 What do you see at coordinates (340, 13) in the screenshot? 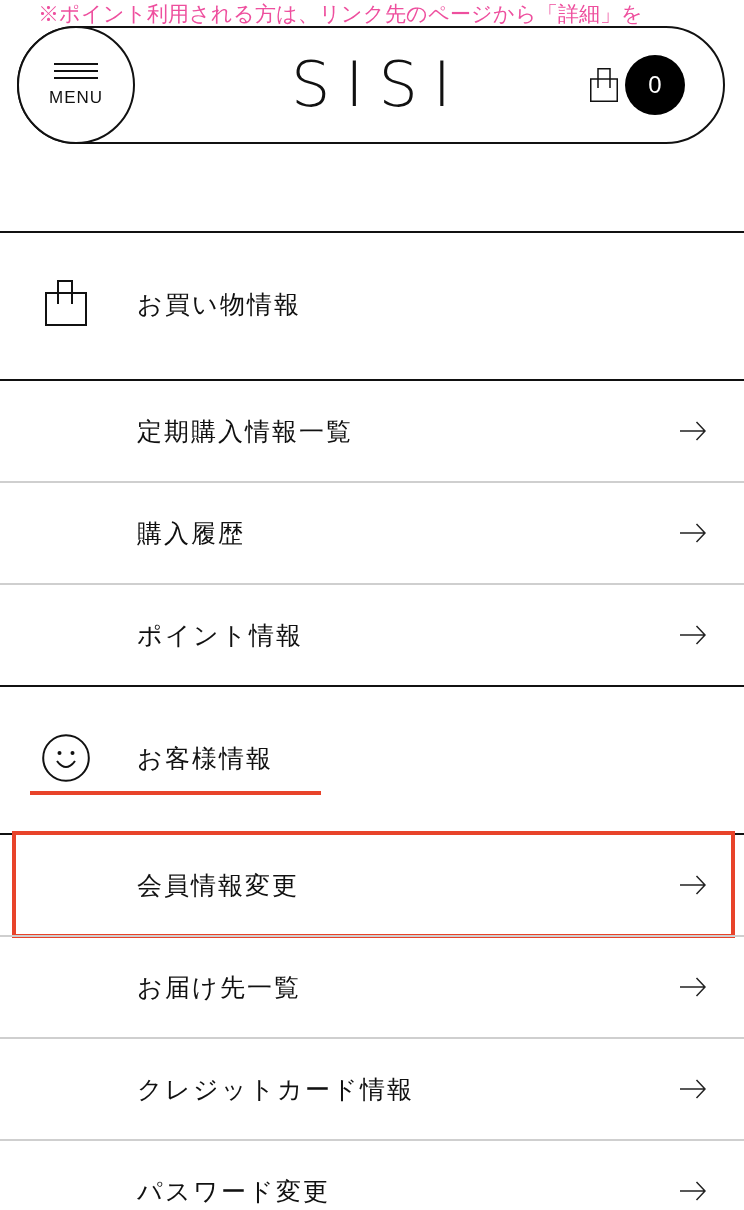
I see `notice-text: ※ポイント利用される方は、リンク先のページから「詳細」を` at bounding box center [340, 13].